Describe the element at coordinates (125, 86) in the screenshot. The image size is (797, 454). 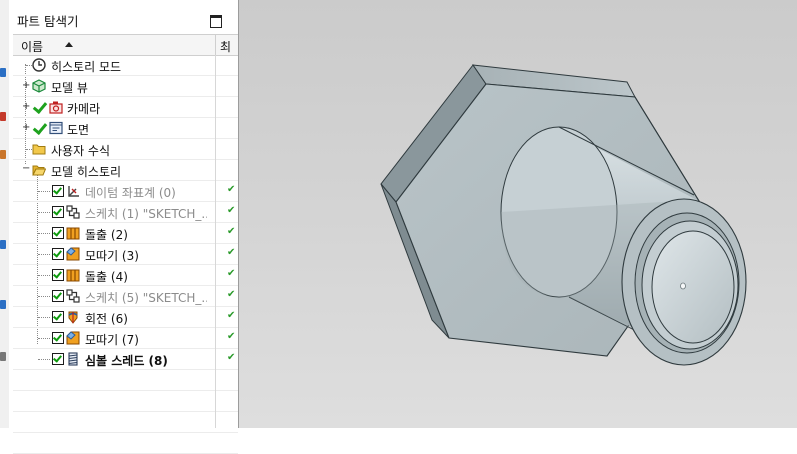
I see `tree-row: + 모델 뷰` at that location.